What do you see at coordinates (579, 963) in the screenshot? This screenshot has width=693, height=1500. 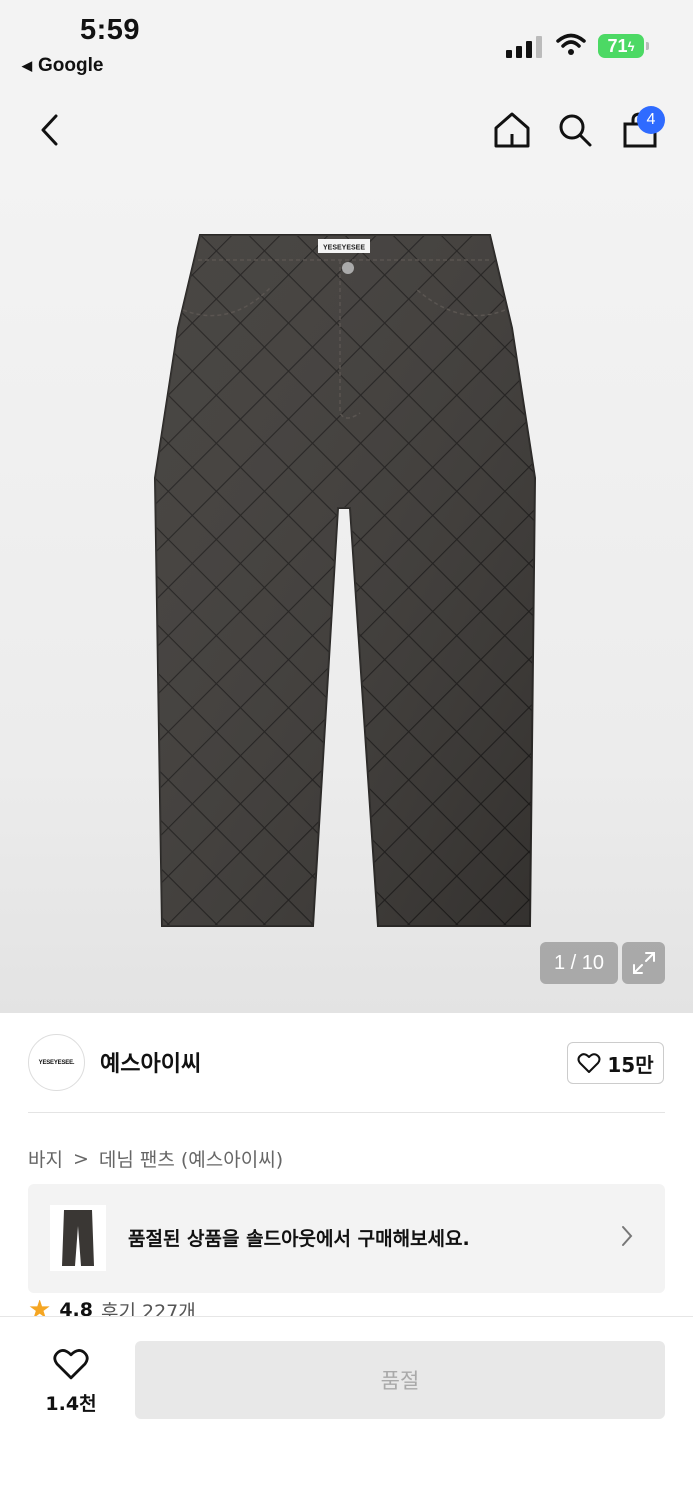 I see `image-pager: 1 / 10` at bounding box center [579, 963].